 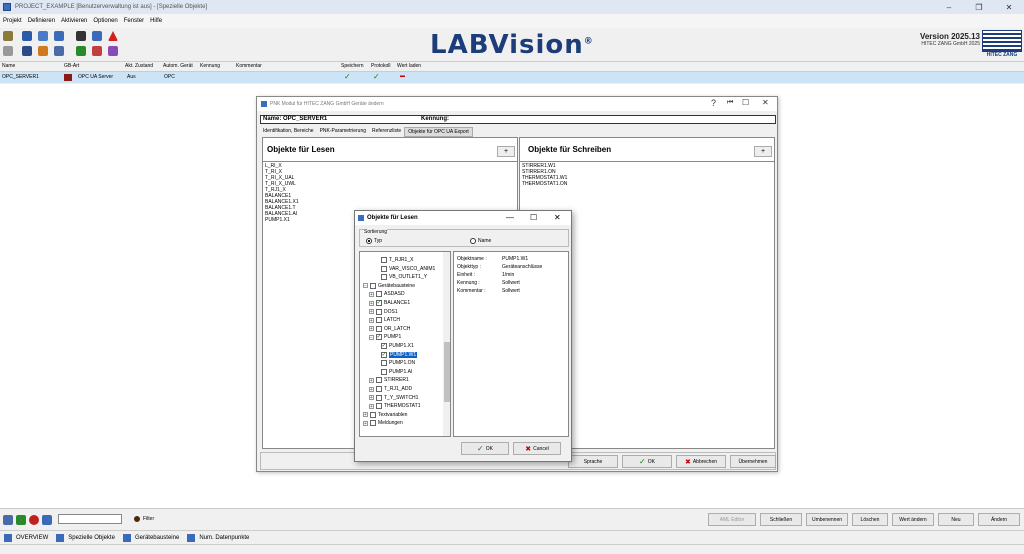 I want to click on tab-referenzliste: Referenzliste, so click(x=386, y=132).